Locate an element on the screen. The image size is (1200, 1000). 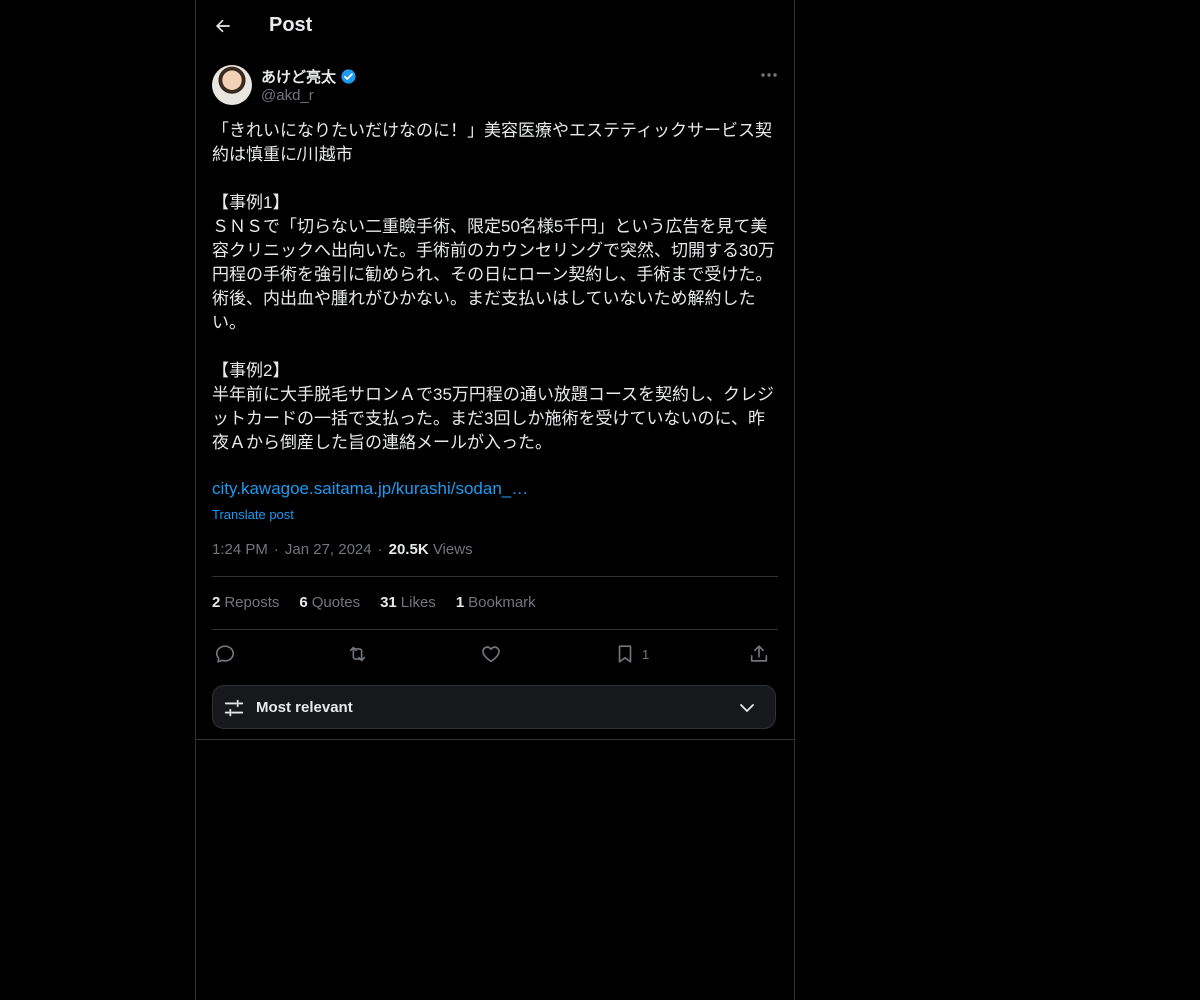
author-name: あけど亮太 is located at coordinates (309, 76).